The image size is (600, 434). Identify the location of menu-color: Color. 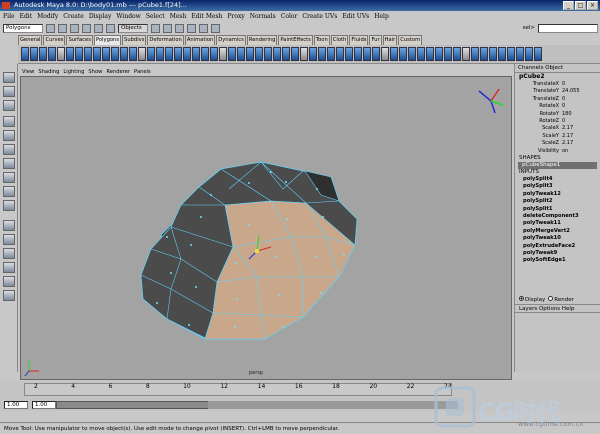
(289, 16).